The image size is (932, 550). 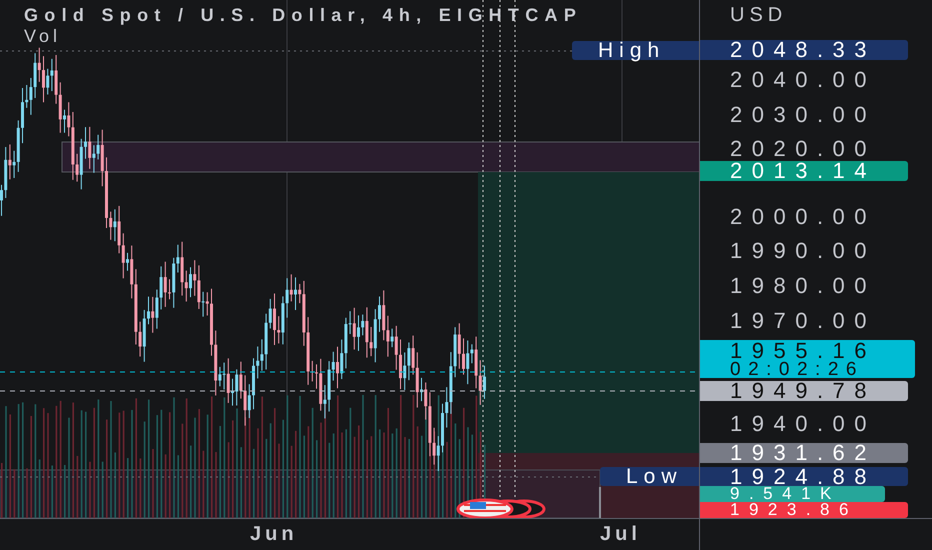 I want to click on price-label: 1931.62, so click(x=804, y=453).